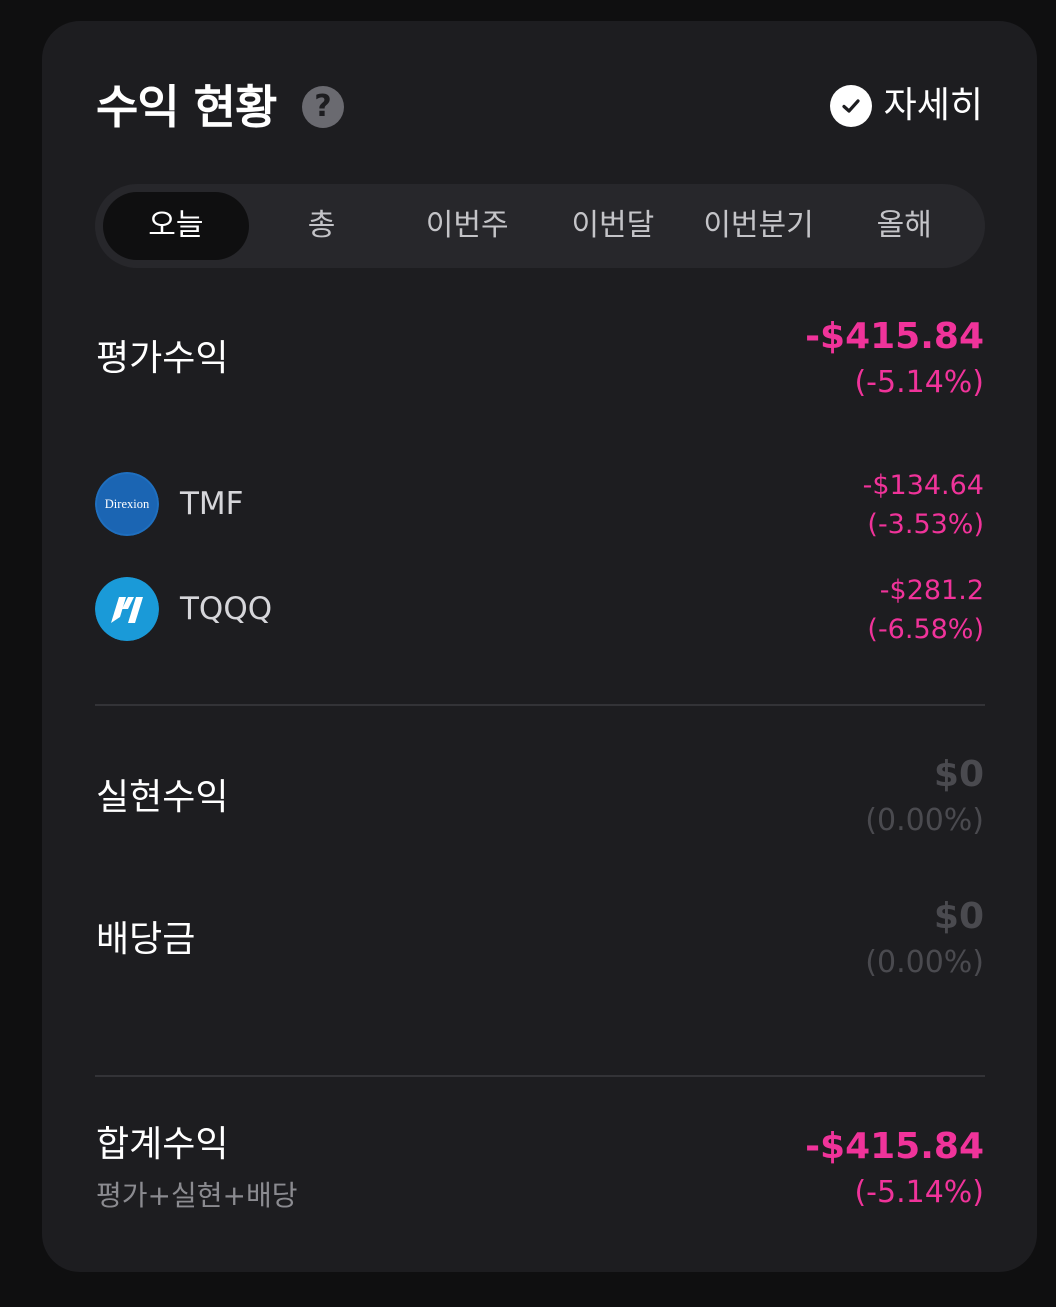 The image size is (1056, 1307). What do you see at coordinates (539, 111) in the screenshot?
I see `card-header: 수익 현황 ? 자세히` at bounding box center [539, 111].